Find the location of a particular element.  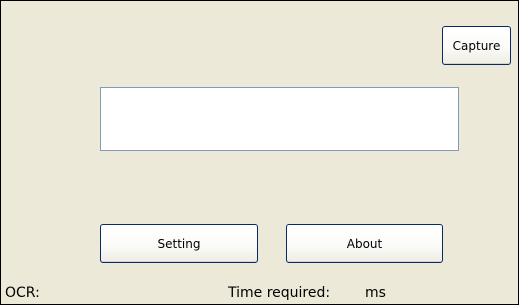

time-required-label: Time required: is located at coordinates (279, 293).